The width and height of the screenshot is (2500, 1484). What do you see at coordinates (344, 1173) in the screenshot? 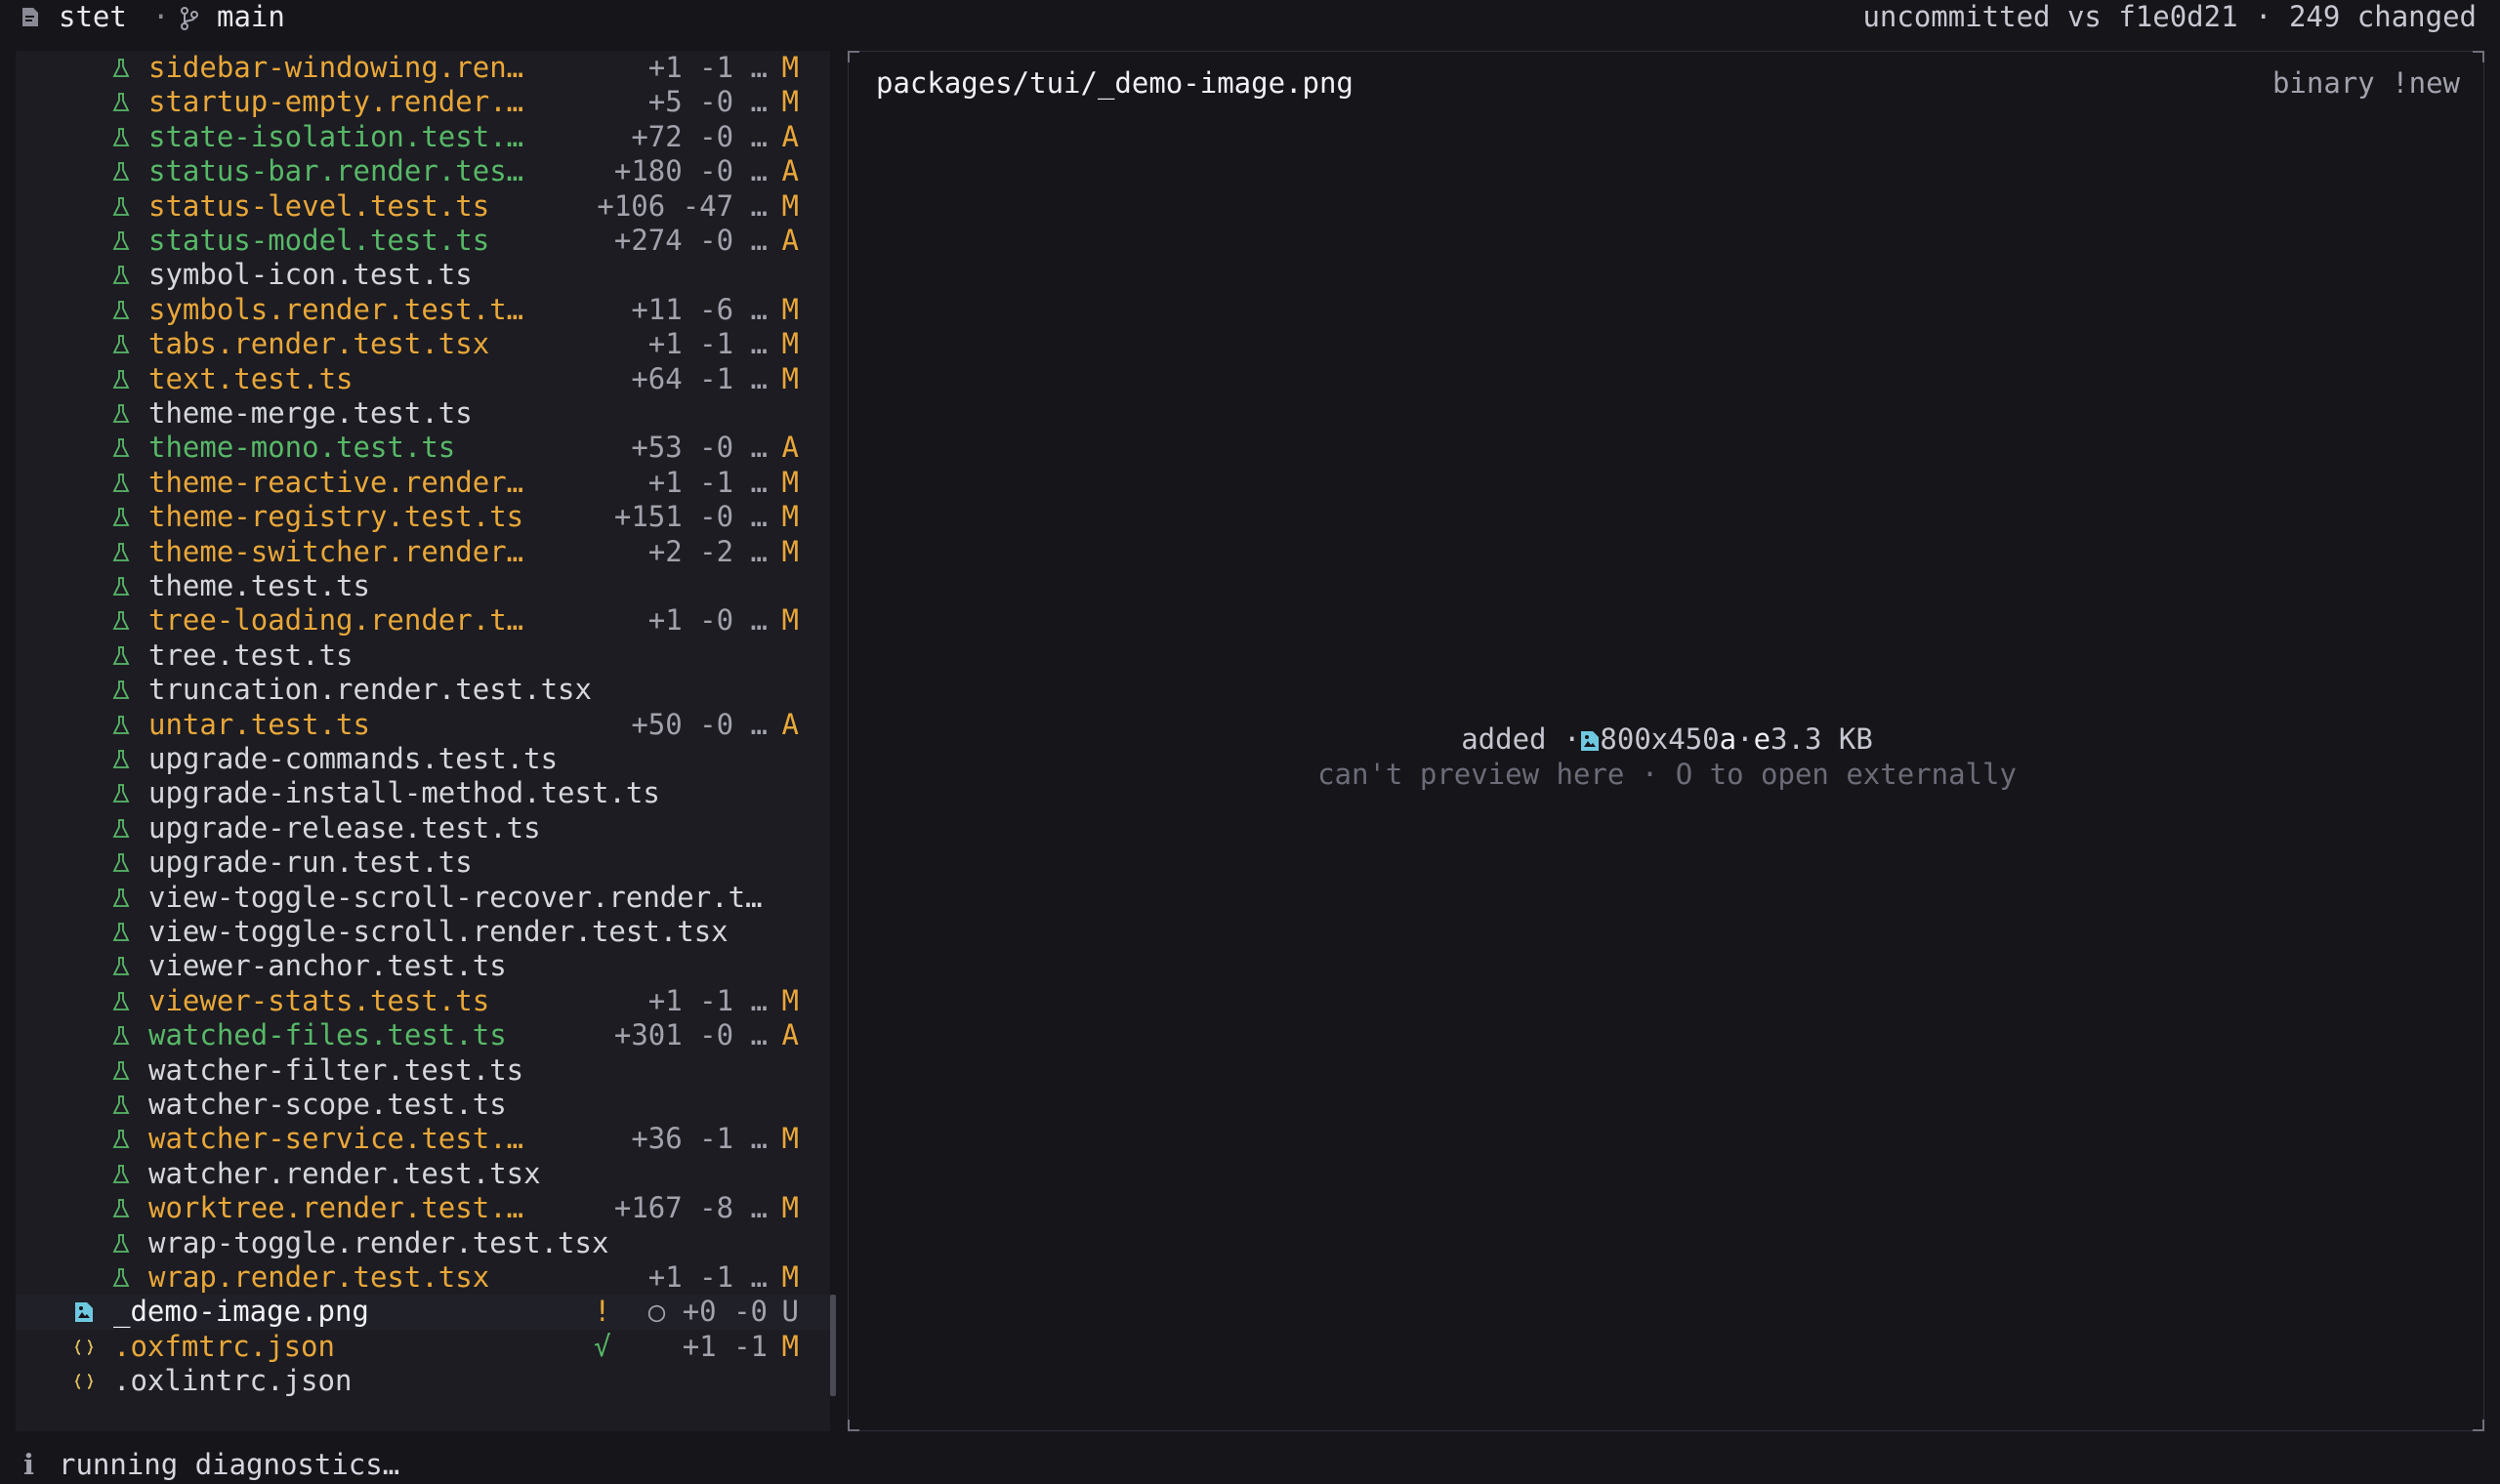
I see `file-name: watcher.render.test.tsx` at bounding box center [344, 1173].